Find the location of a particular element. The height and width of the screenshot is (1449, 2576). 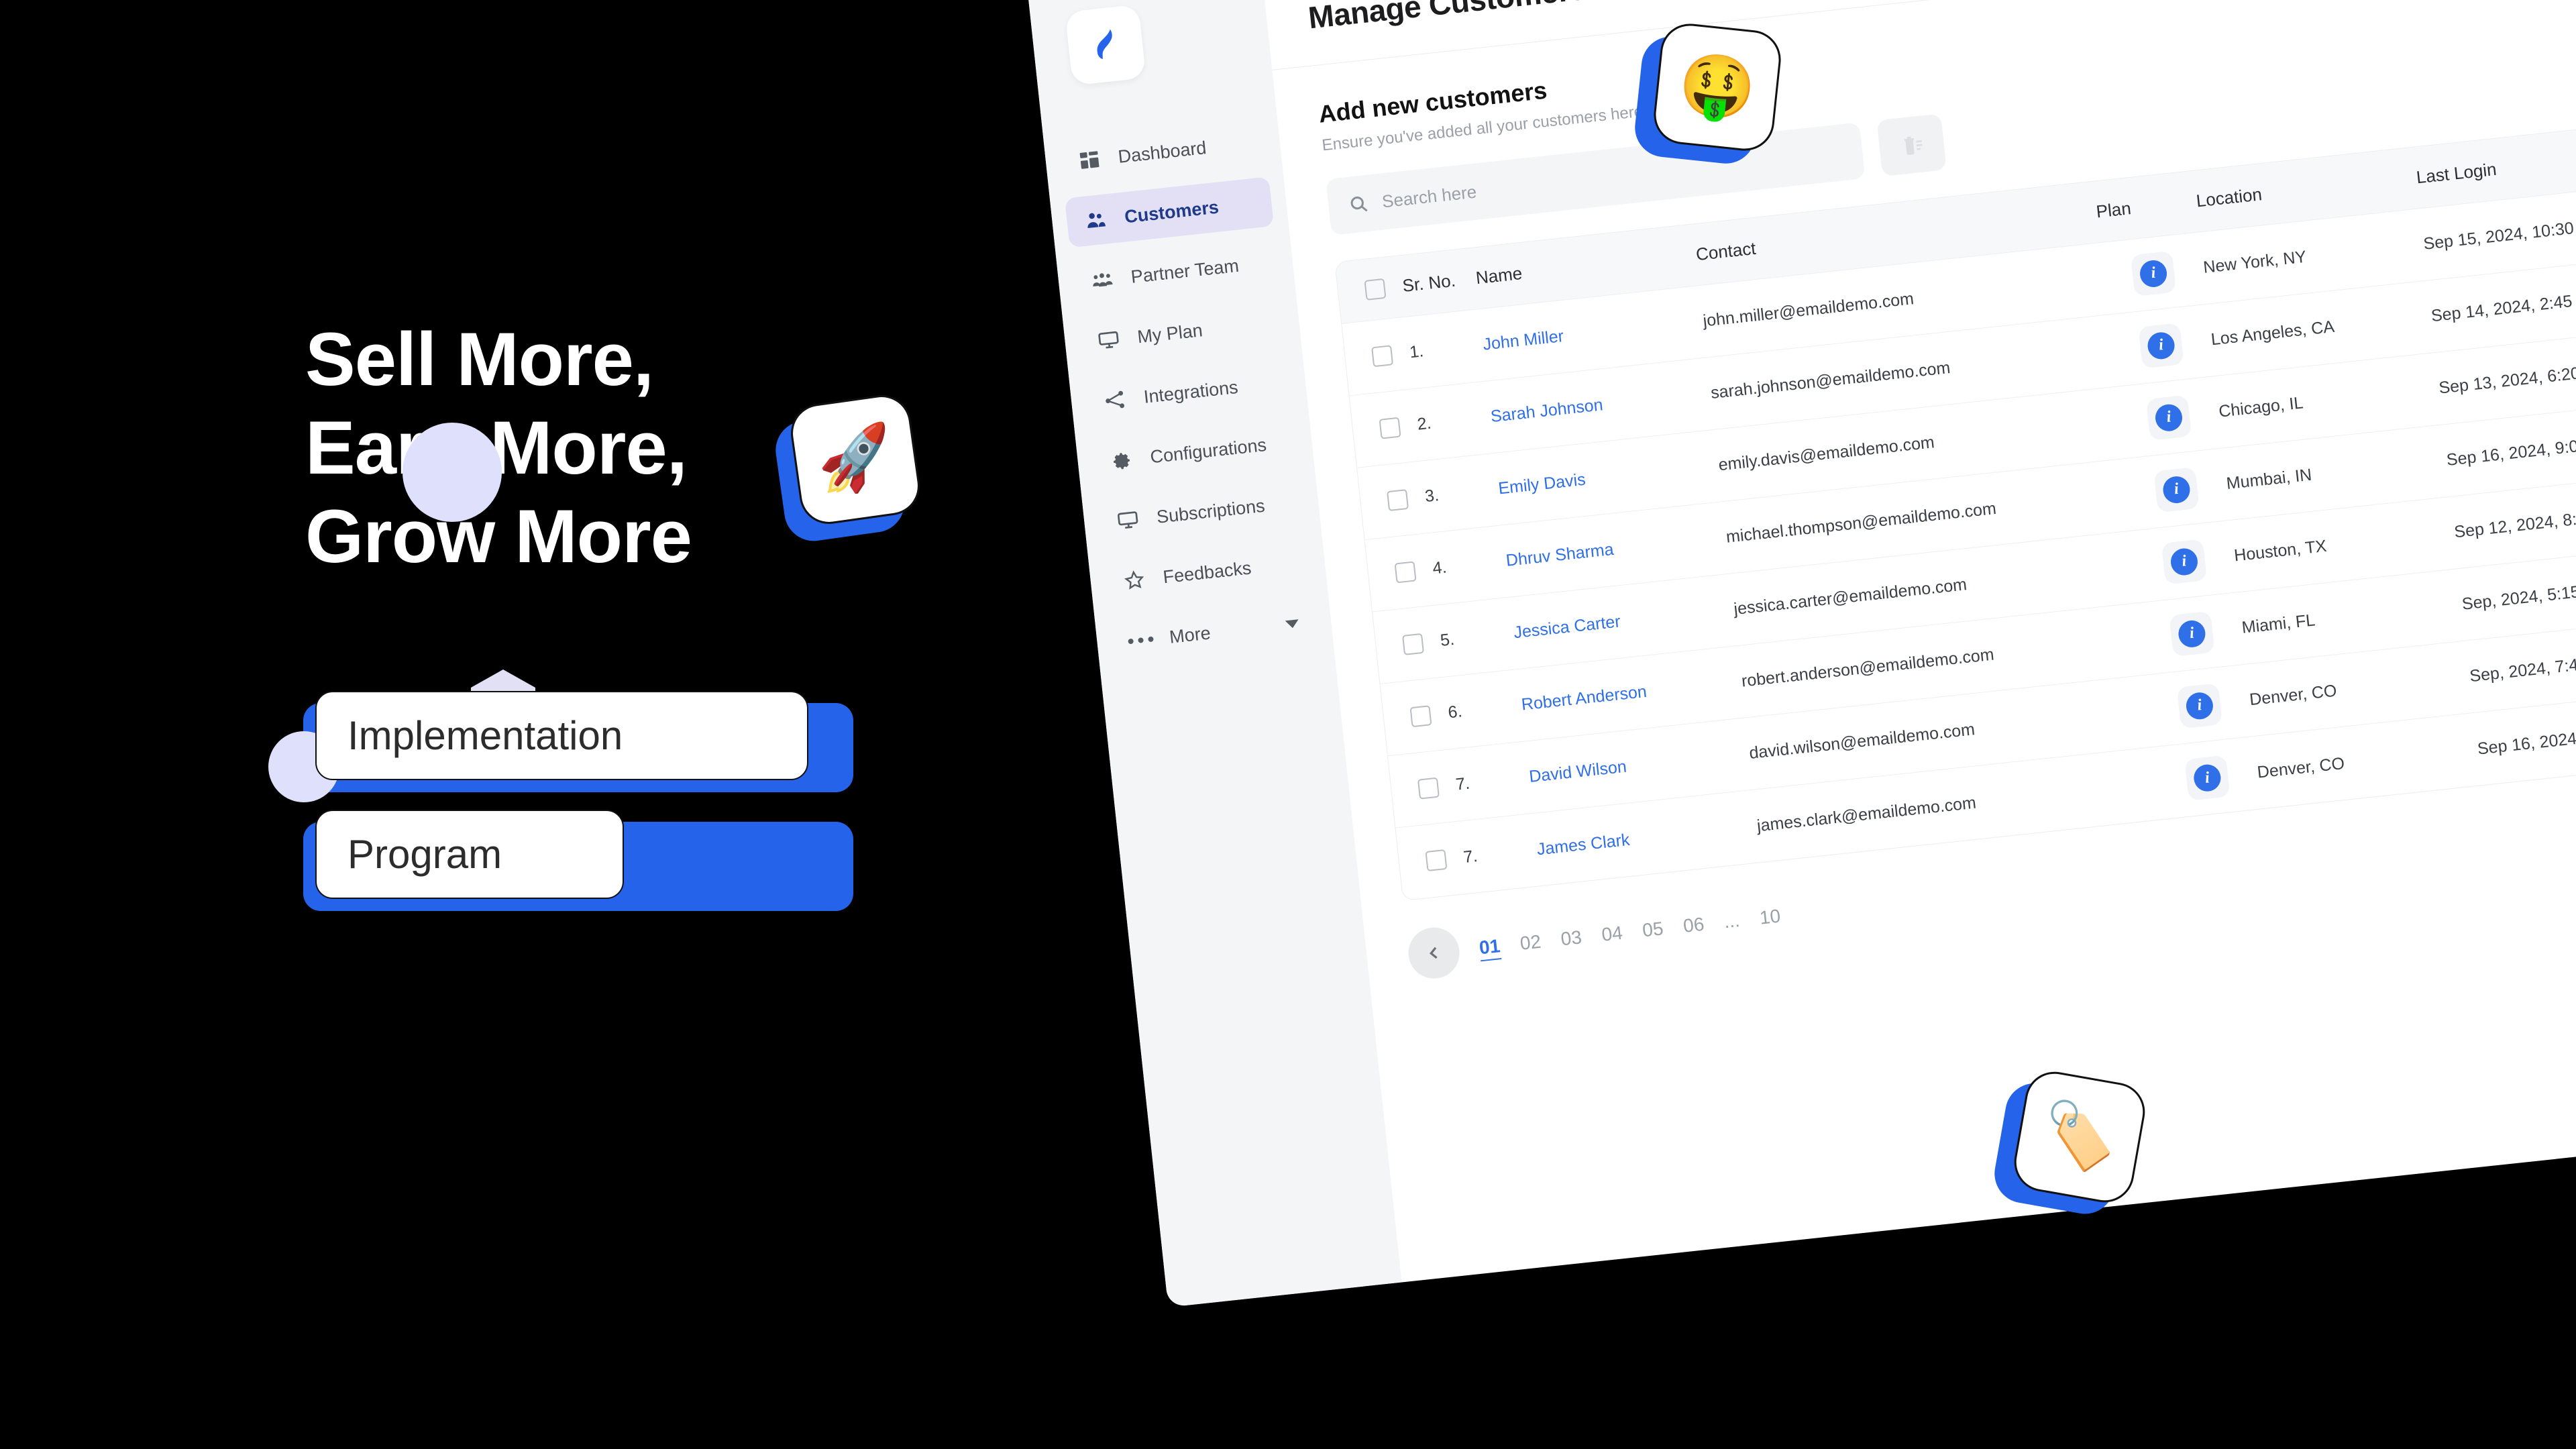

cell-last-login: Sep, 2024, 7:40 AM is located at coordinates (2522, 668).